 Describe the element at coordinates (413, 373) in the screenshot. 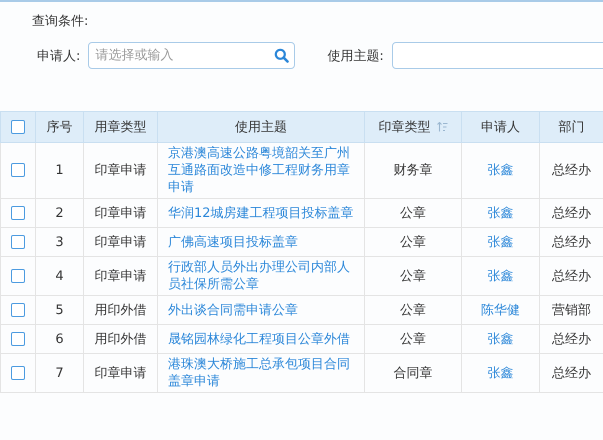

I see `table-cell: 合同章` at that location.